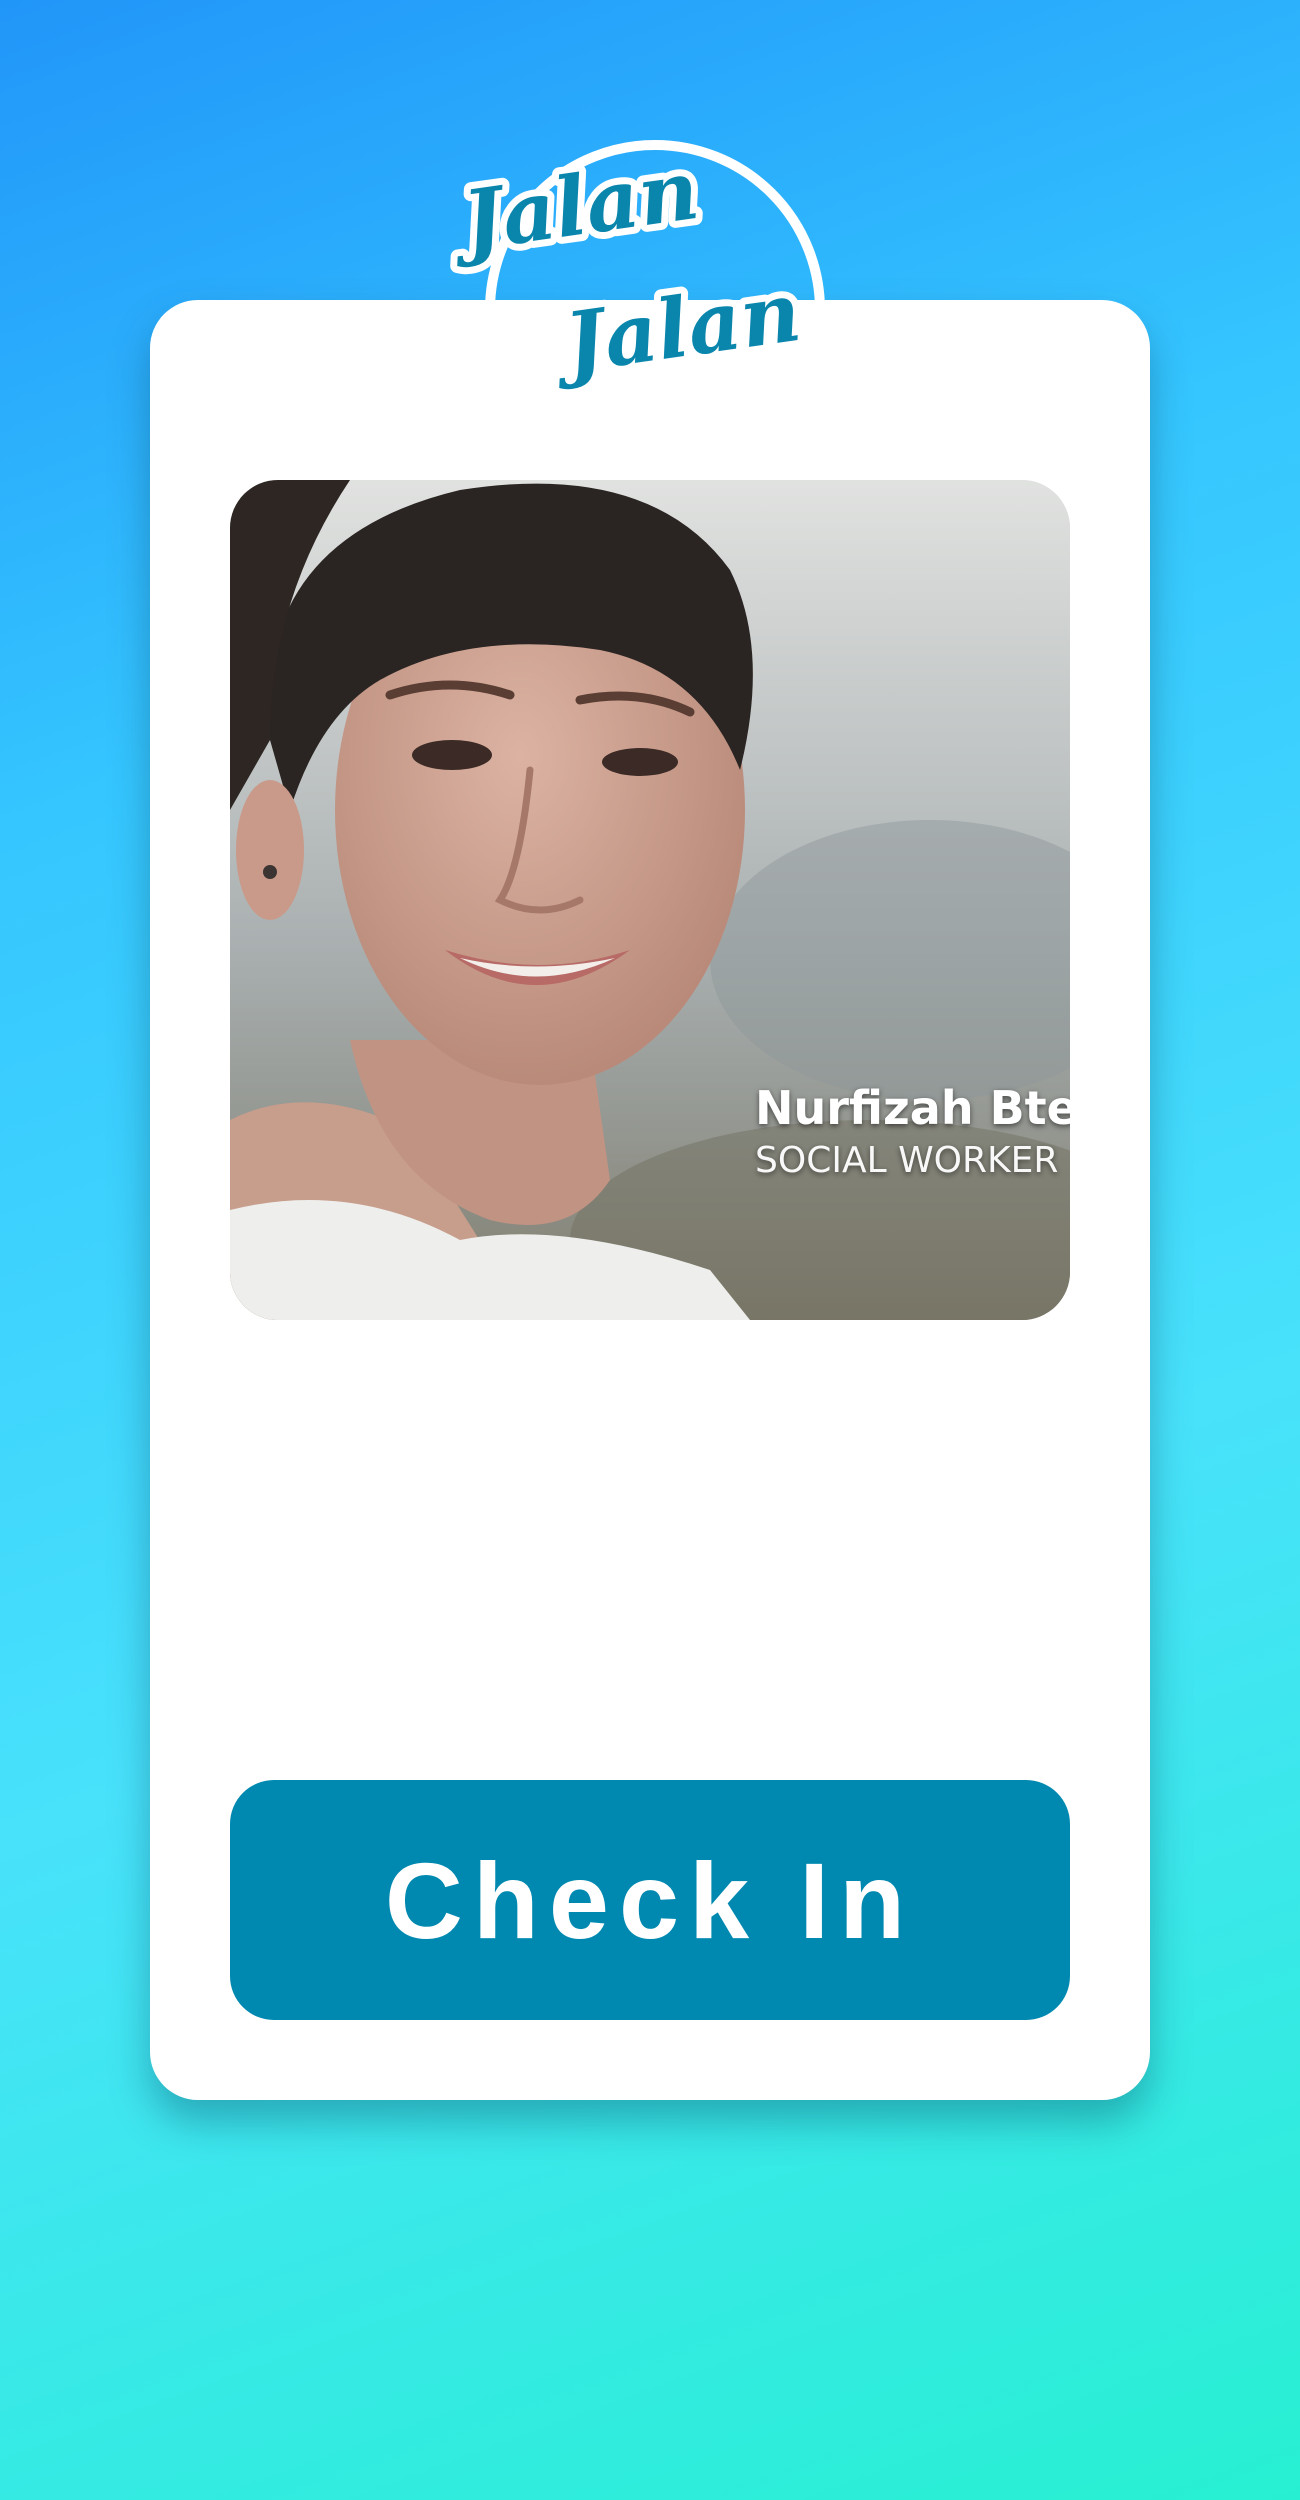  I want to click on person-name: Nurfizah Bte, so click(912, 1108).